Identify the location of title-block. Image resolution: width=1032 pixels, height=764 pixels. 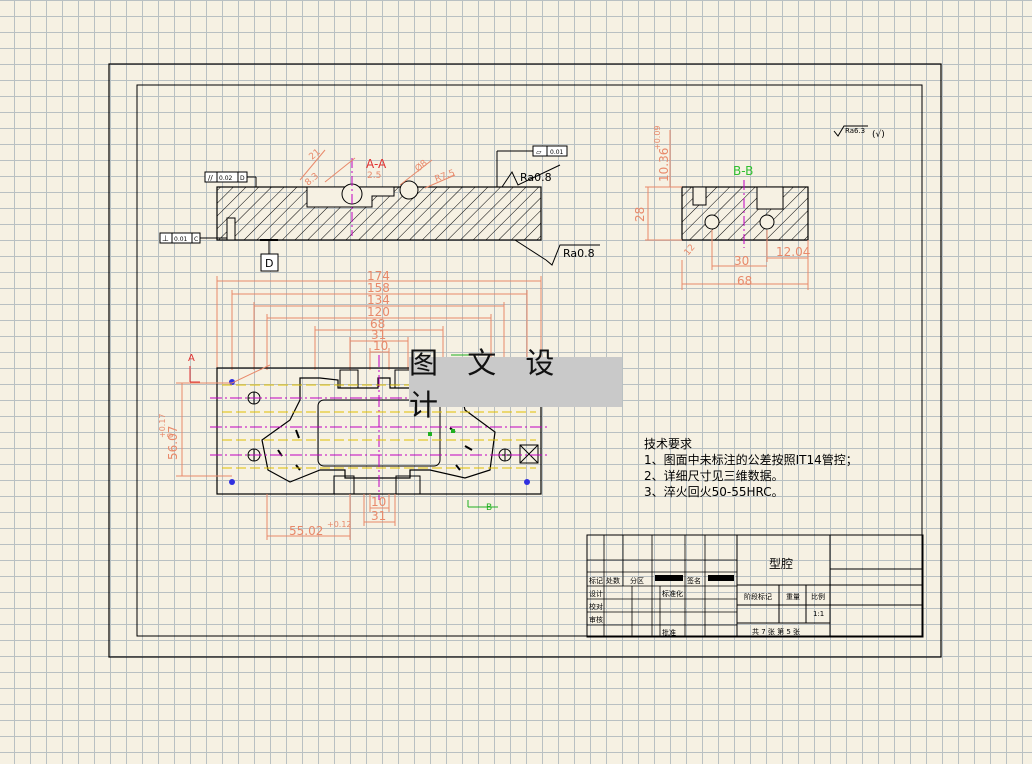
(755, 586).